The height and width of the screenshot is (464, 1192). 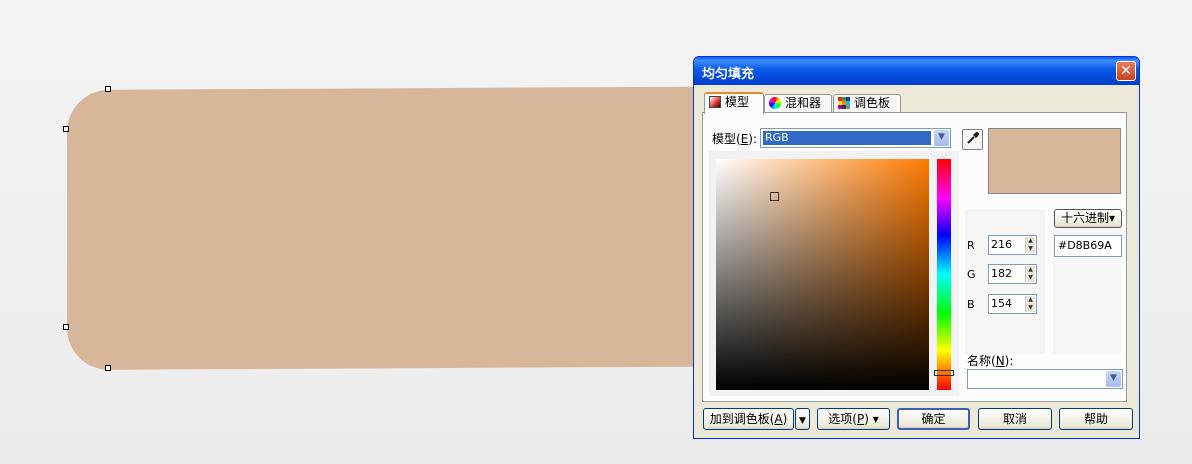 I want to click on close-button: ✕, so click(x=1126, y=71).